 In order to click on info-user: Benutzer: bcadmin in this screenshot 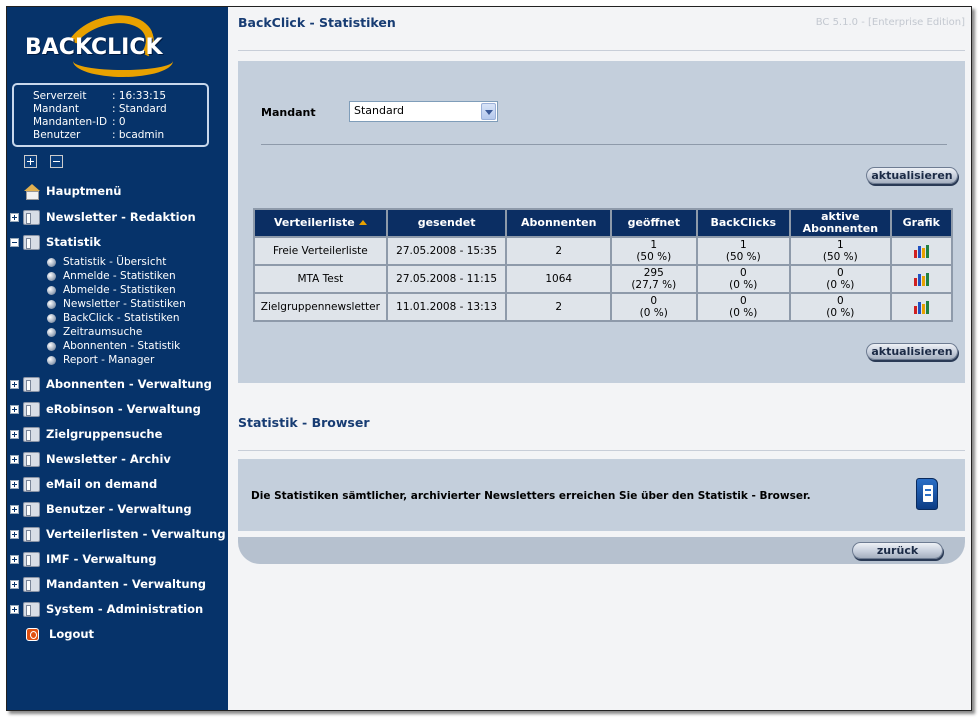, I will do `click(99, 135)`.